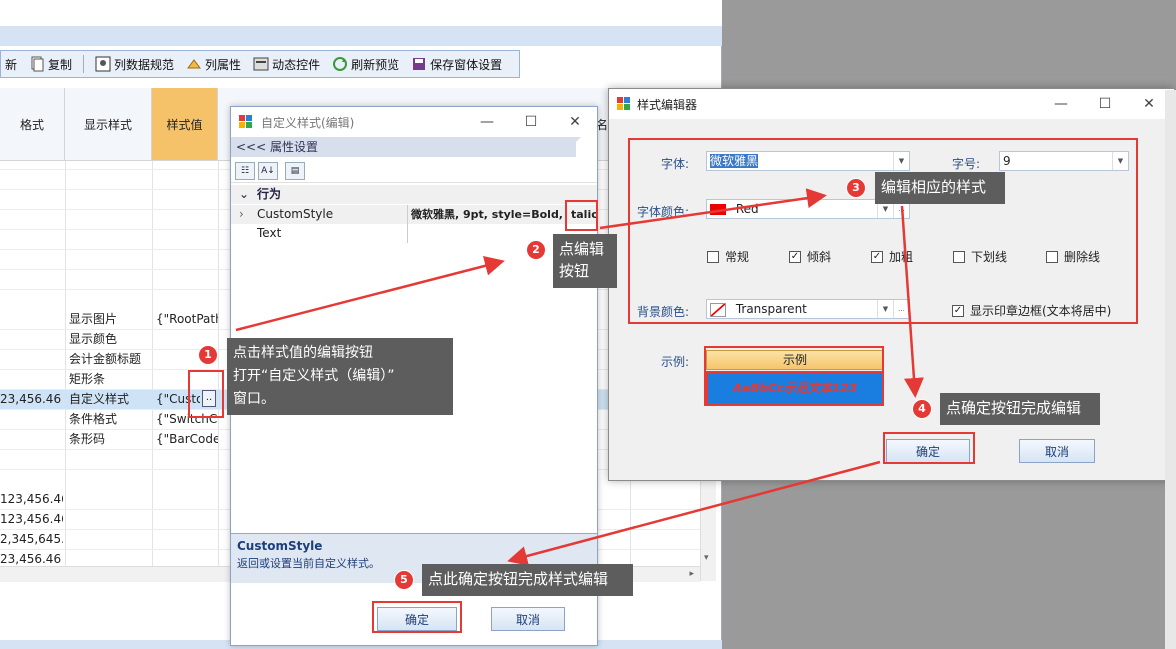 The height and width of the screenshot is (649, 1176). I want to click on minimize-icon: —, so click(1061, 104).